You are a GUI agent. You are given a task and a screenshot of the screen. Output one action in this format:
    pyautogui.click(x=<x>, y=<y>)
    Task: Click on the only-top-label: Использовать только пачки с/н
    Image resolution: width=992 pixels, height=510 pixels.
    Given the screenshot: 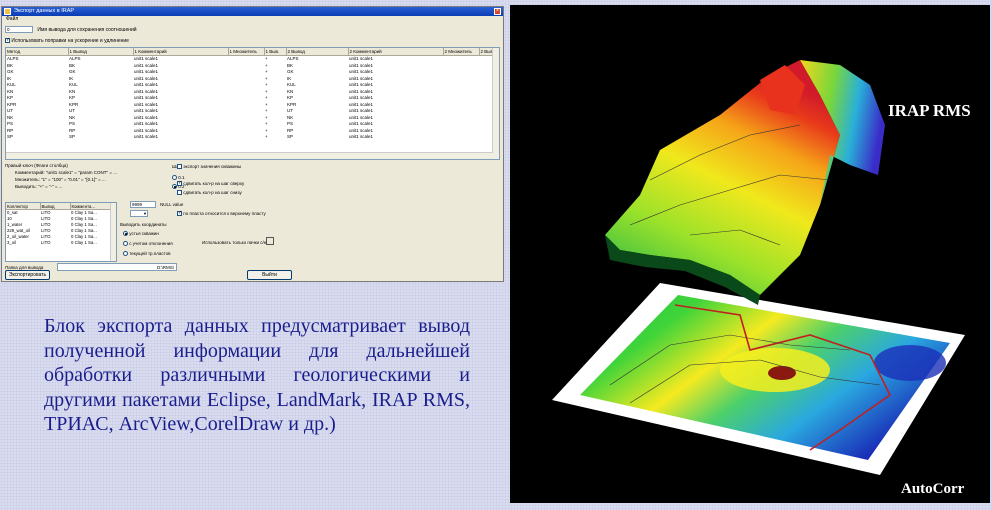 What is the action you would take?
    pyautogui.click(x=234, y=242)
    